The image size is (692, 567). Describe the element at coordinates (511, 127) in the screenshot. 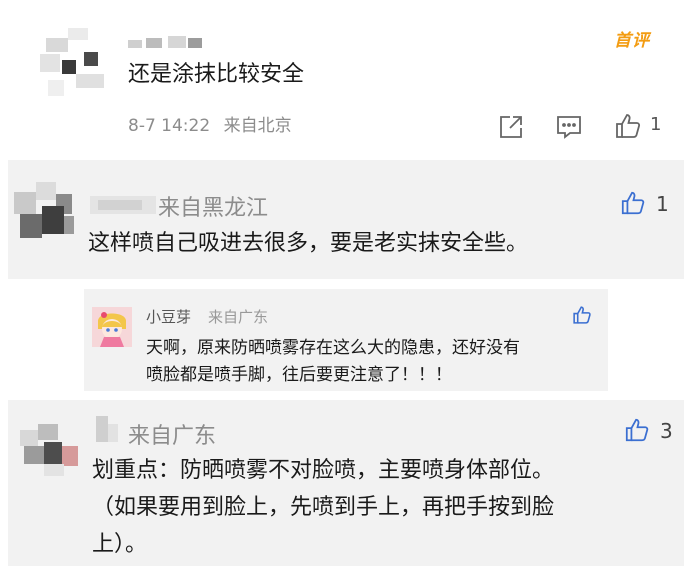

I see `share-icon` at that location.